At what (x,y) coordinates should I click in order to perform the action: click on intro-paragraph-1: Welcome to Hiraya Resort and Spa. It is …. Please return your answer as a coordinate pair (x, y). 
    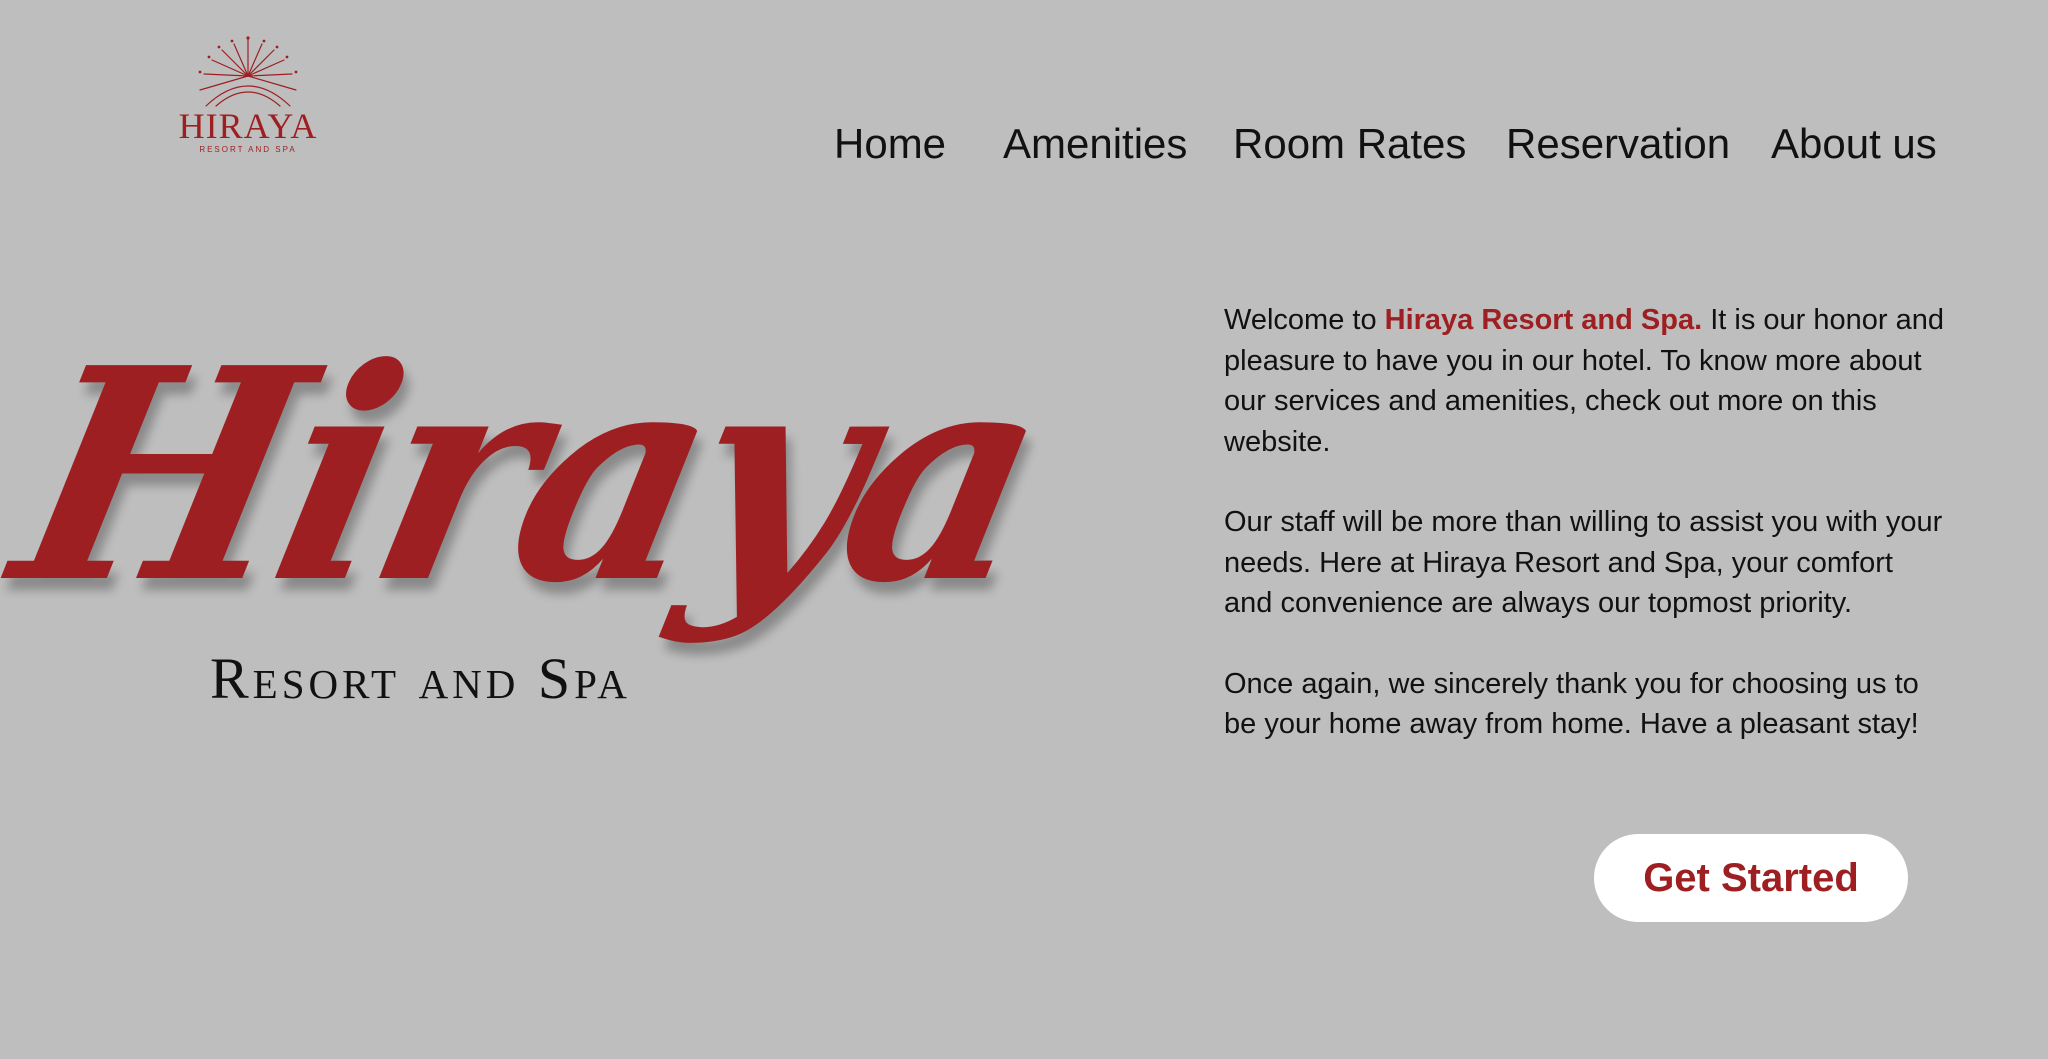
    Looking at the image, I should click on (1584, 381).